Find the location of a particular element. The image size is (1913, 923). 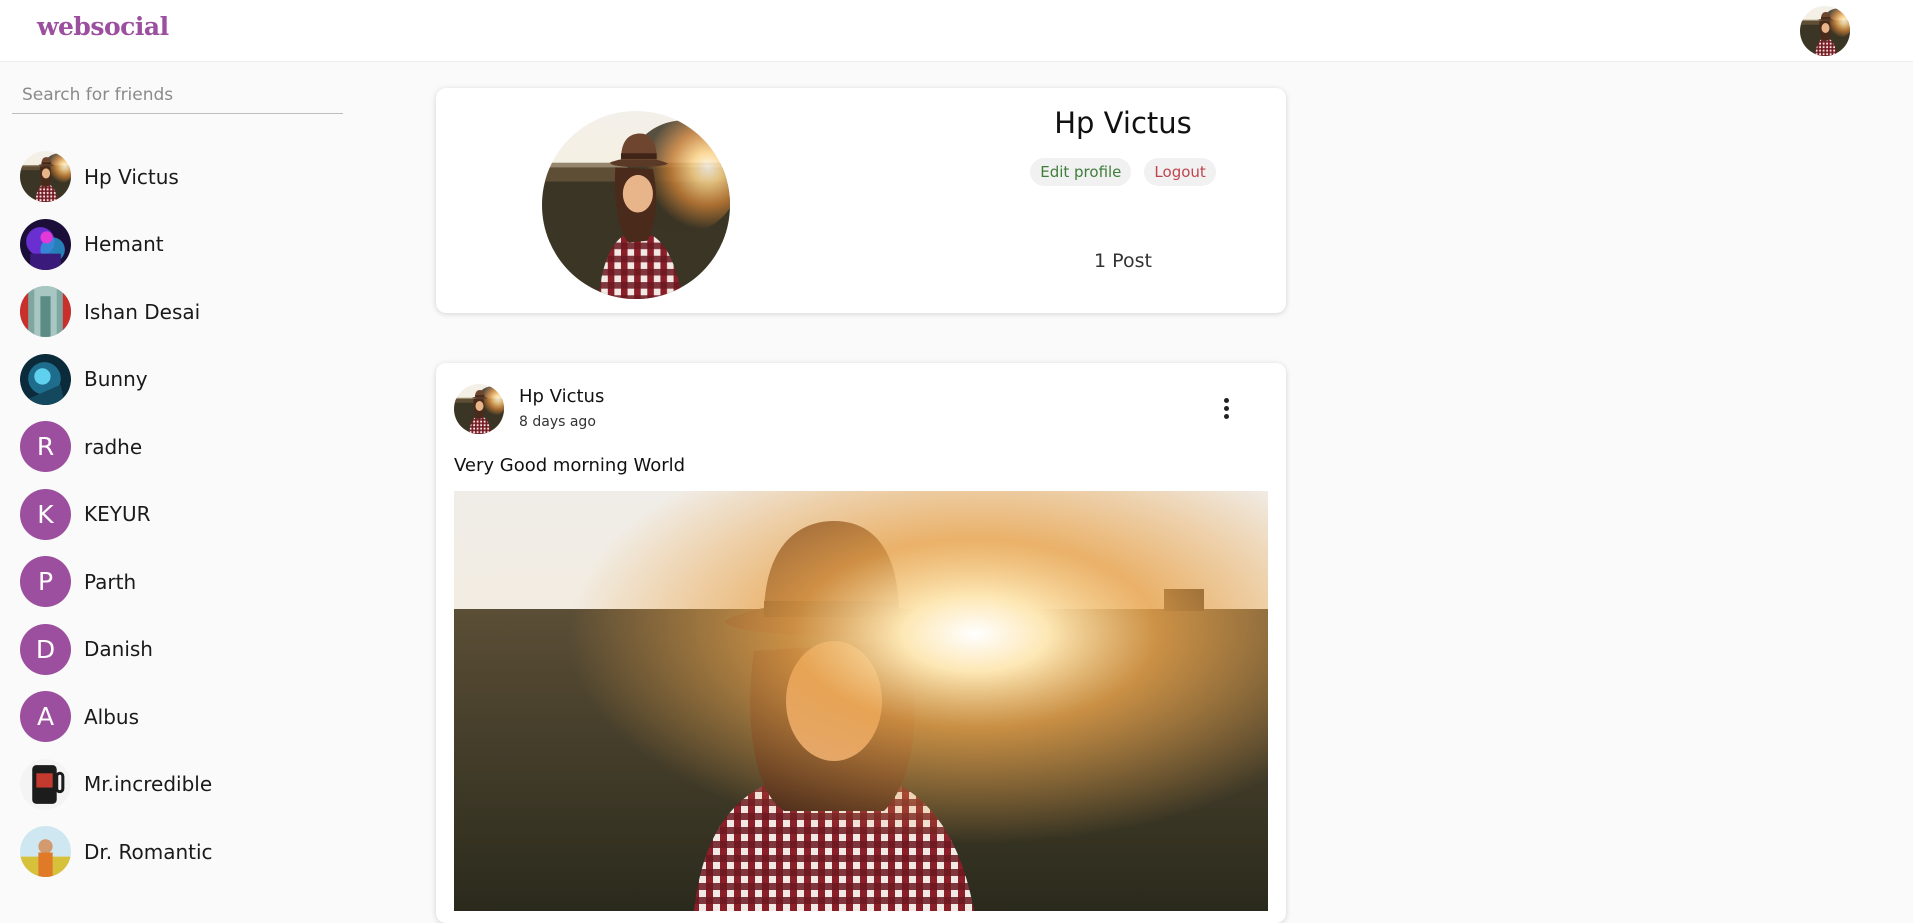

profile-name: Hp Victus is located at coordinates (1123, 123).